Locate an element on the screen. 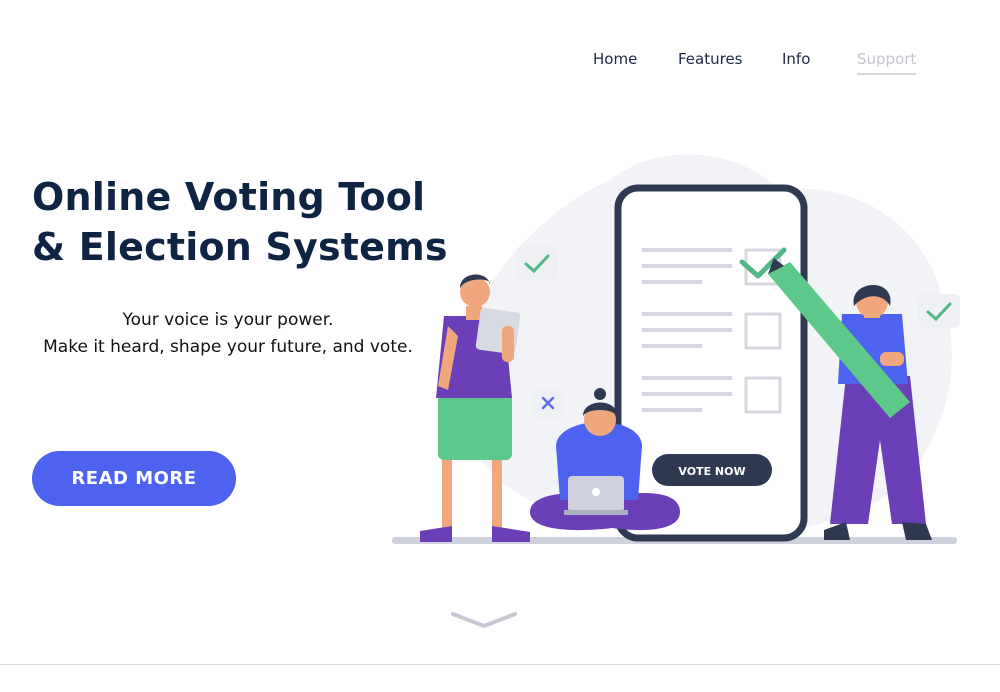  nav-info: Info is located at coordinates (796, 61).